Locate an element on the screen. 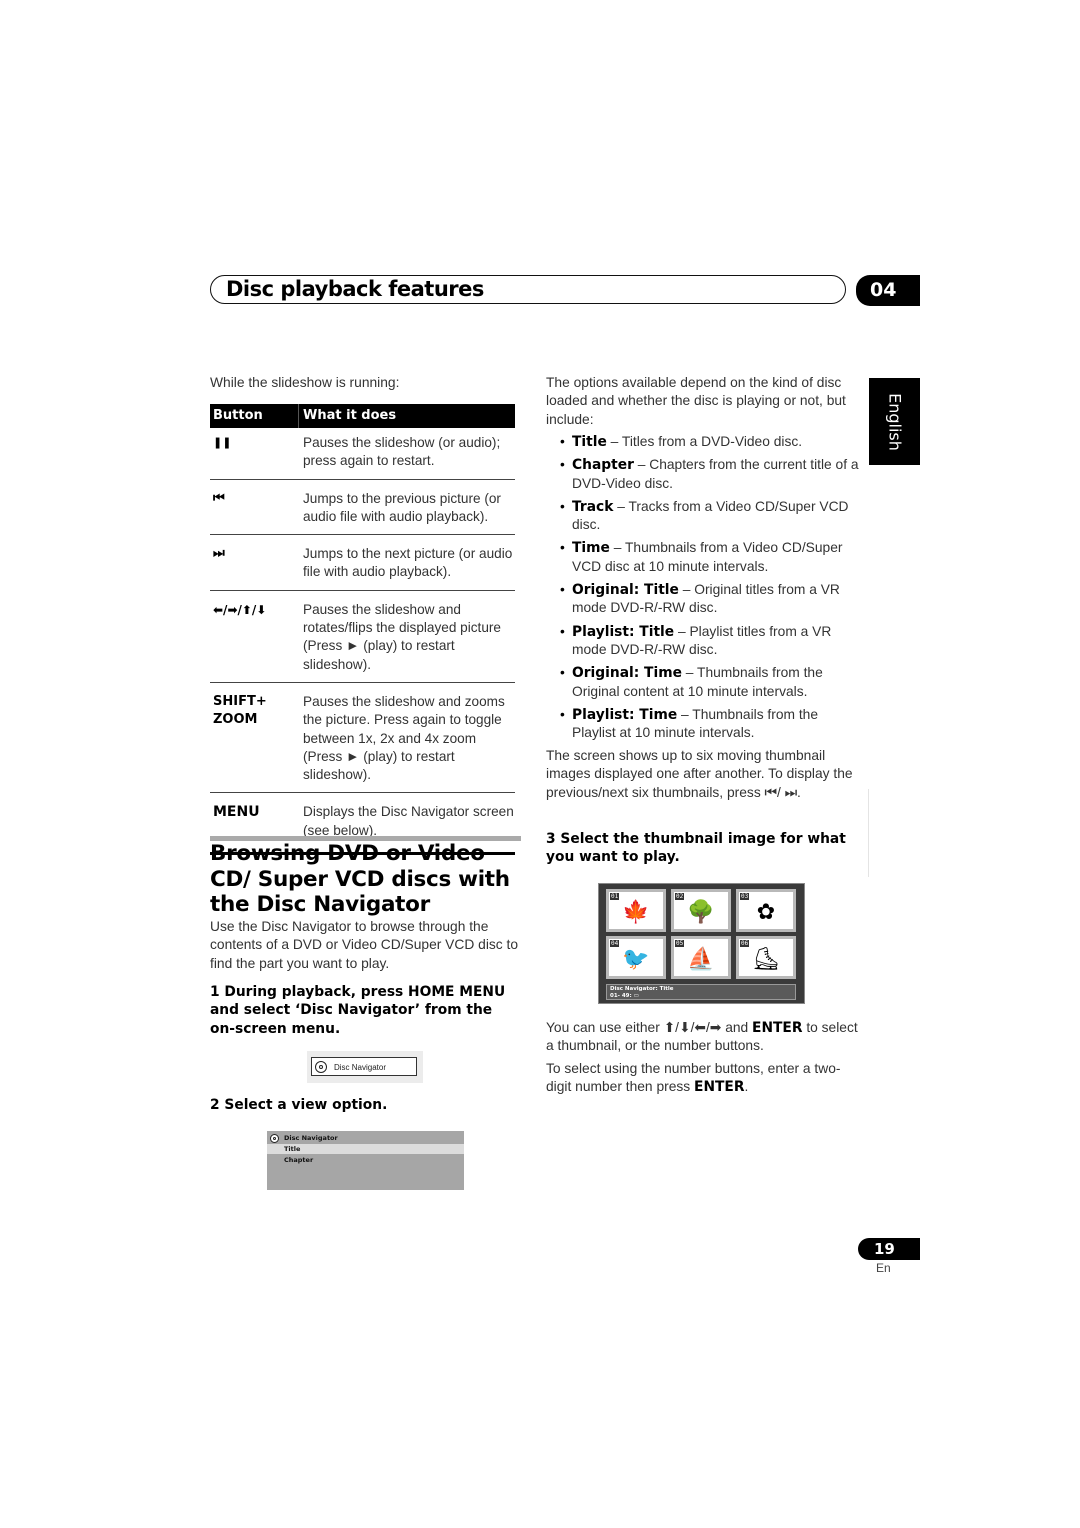 Image resolution: width=1080 pixels, height=1528 pixels. disc-navigator-item: Disc Navigator is located at coordinates (364, 1066).